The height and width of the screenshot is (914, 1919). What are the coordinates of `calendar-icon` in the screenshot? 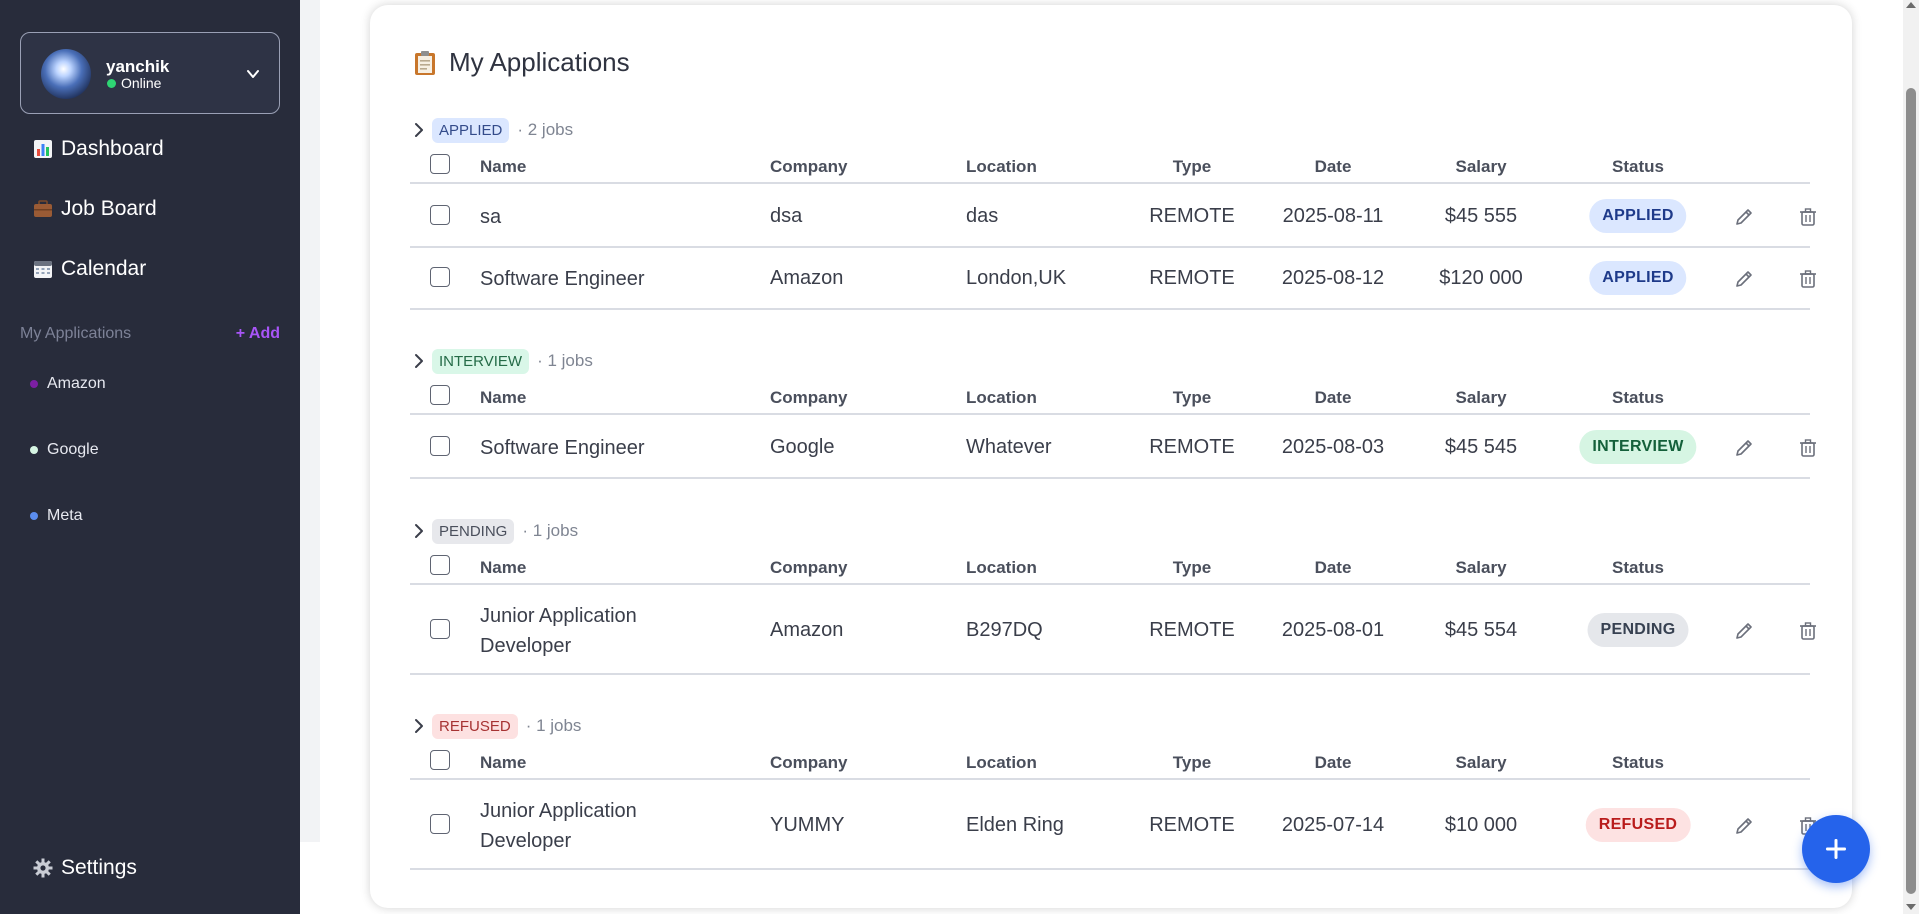 It's located at (43, 269).